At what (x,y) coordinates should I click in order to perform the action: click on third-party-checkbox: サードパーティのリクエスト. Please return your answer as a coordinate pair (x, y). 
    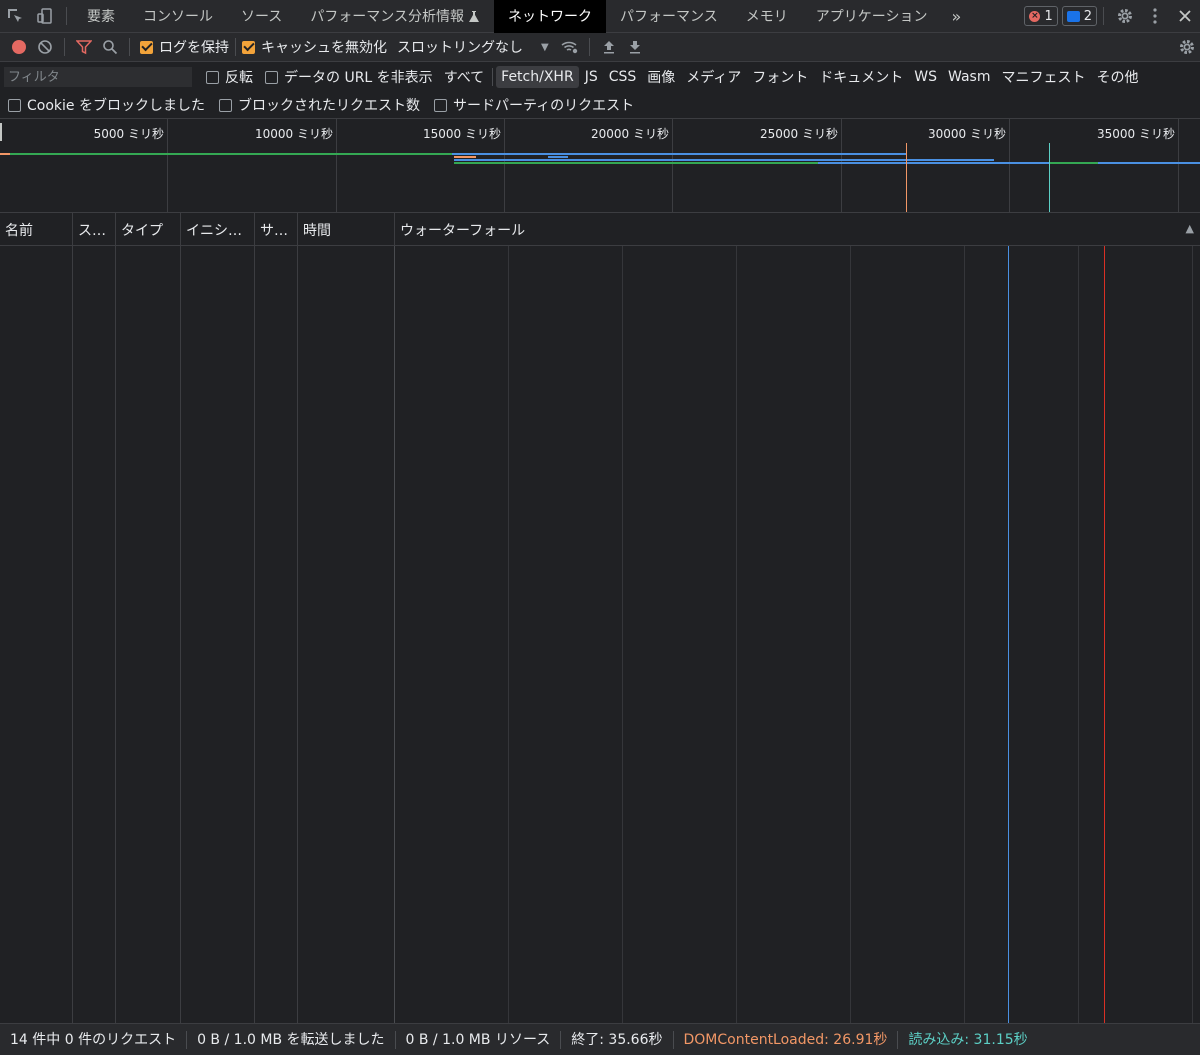
    Looking at the image, I should click on (534, 105).